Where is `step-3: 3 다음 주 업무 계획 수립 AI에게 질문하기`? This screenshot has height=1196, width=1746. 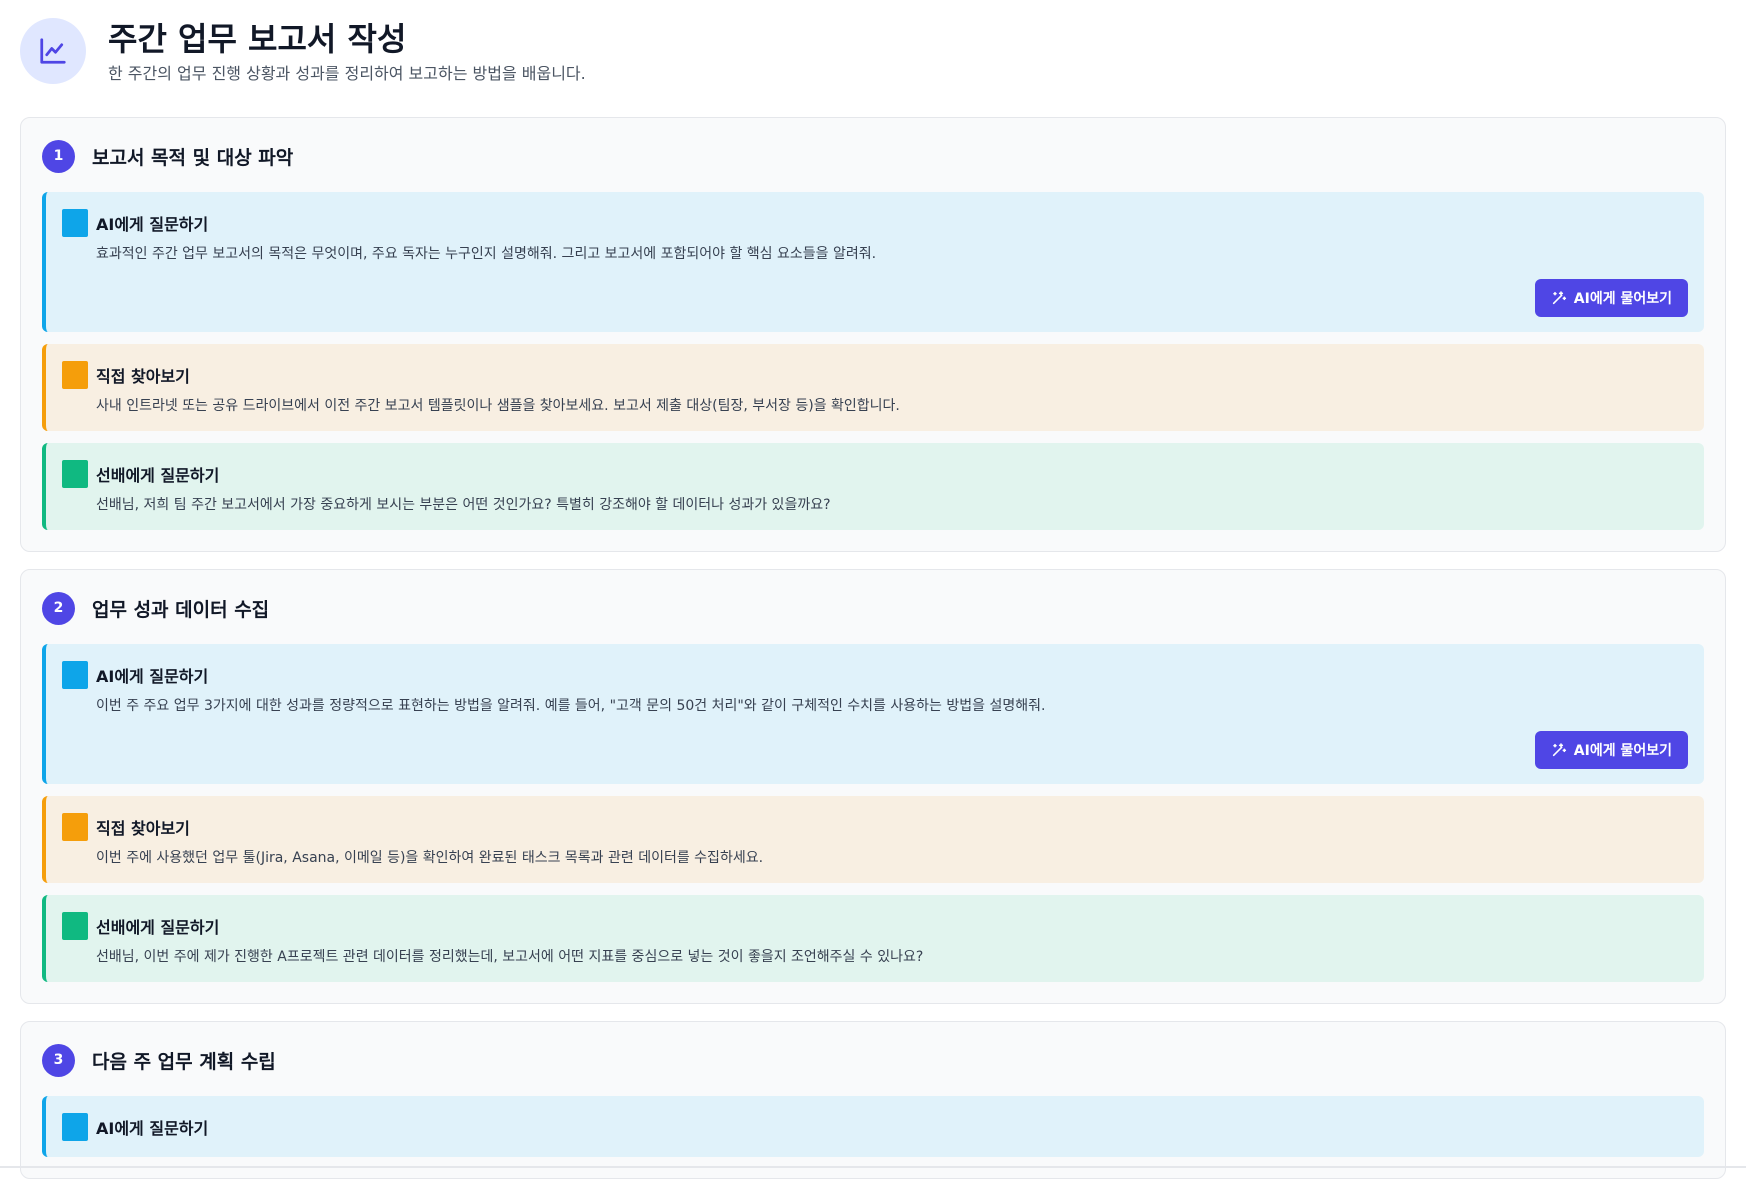 step-3: 3 다음 주 업무 계획 수립 AI에게 질문하기 is located at coordinates (873, 1100).